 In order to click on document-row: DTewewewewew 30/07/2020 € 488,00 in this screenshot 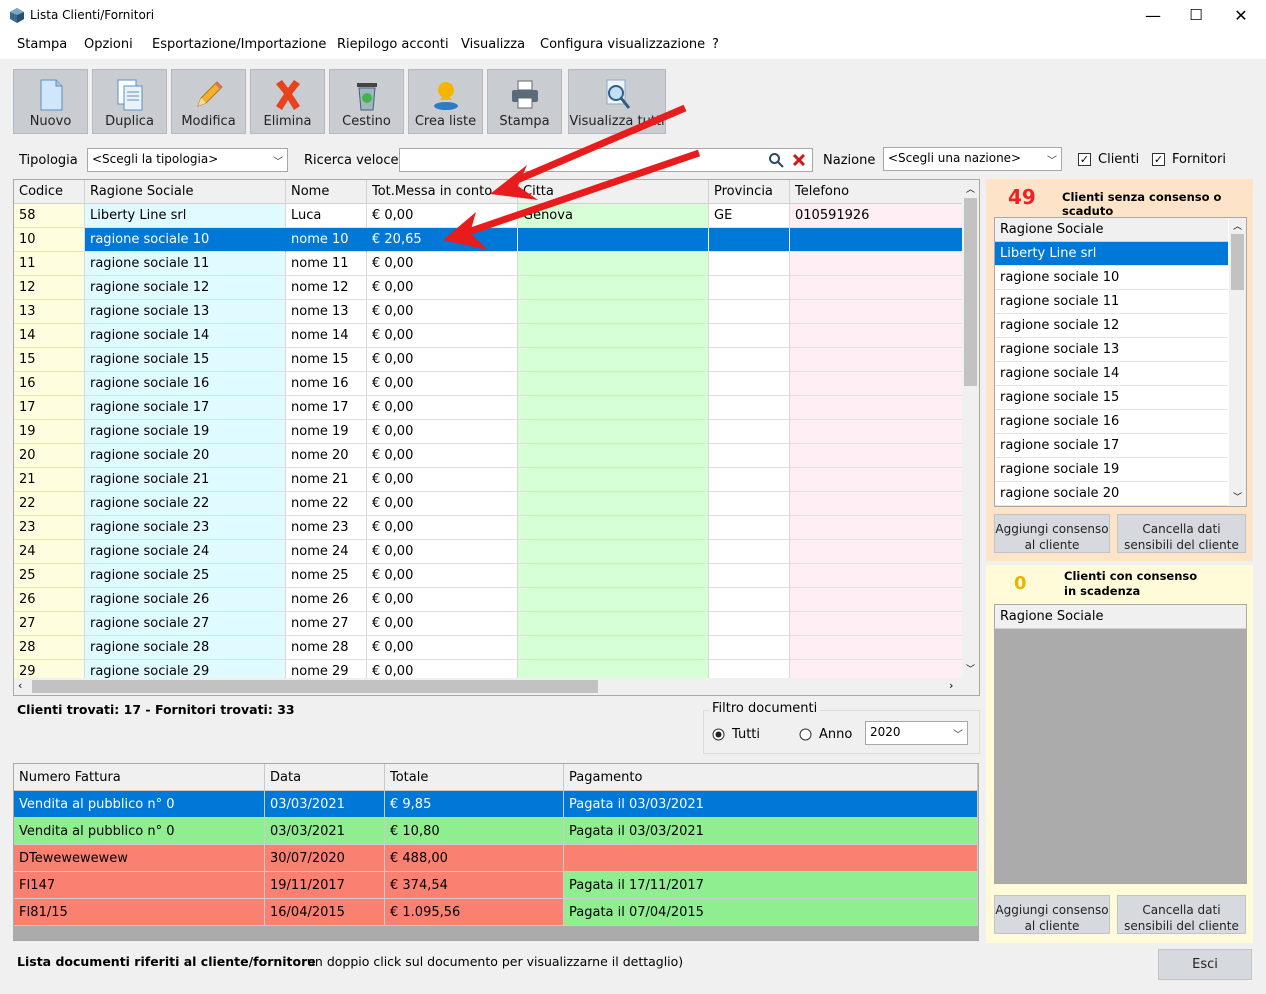, I will do `click(496, 858)`.